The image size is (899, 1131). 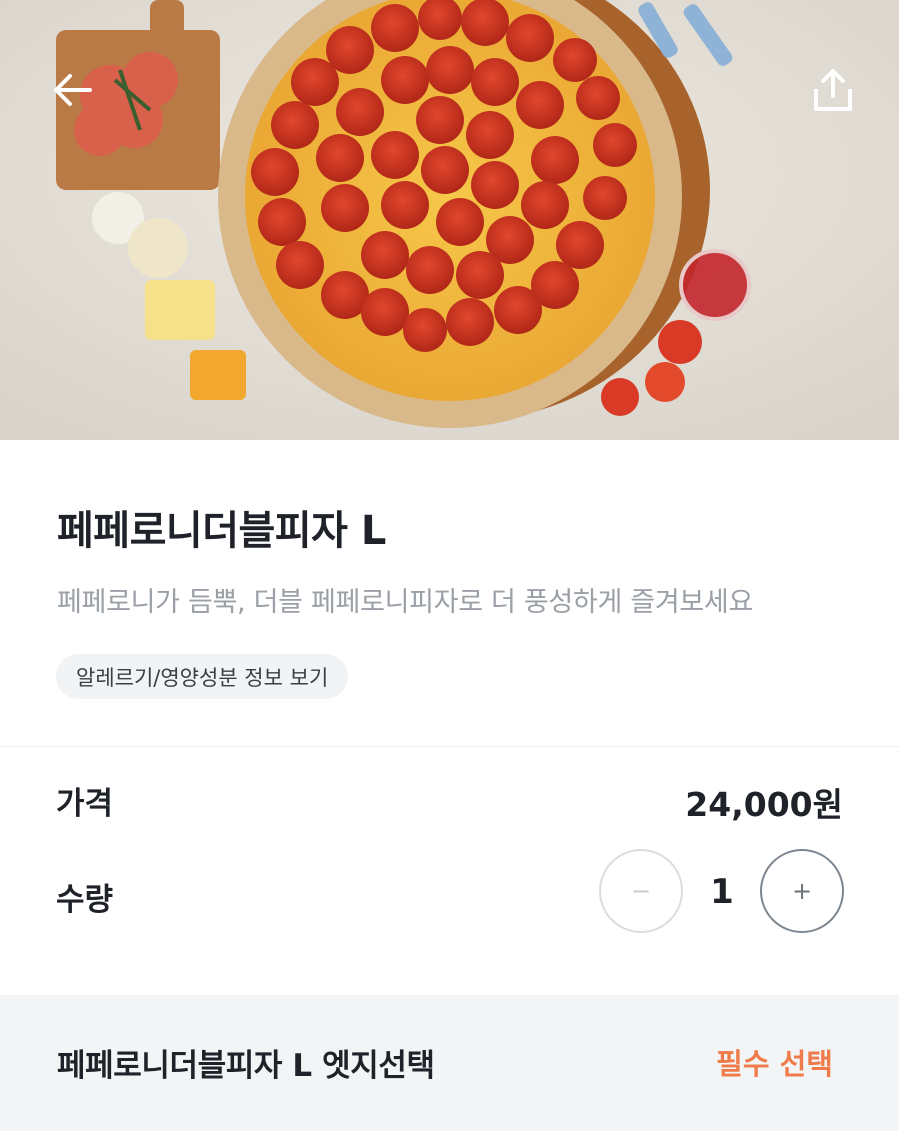 I want to click on share-icon, so click(x=833, y=90).